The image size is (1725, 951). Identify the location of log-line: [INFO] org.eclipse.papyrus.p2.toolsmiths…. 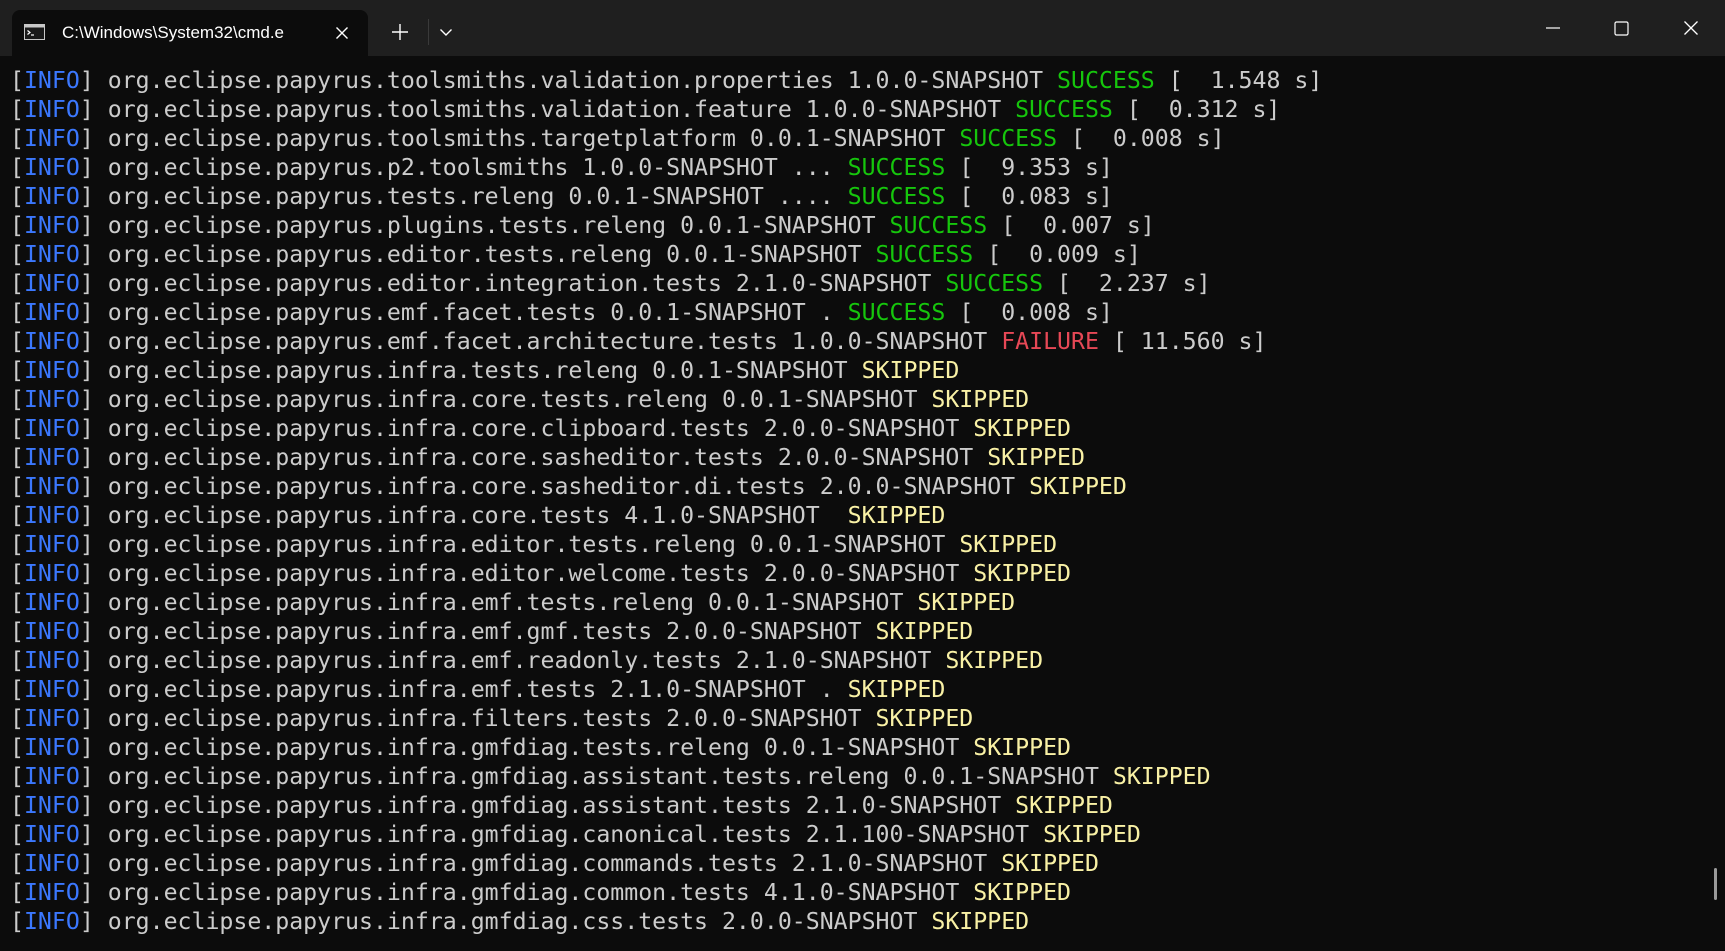
(855, 167).